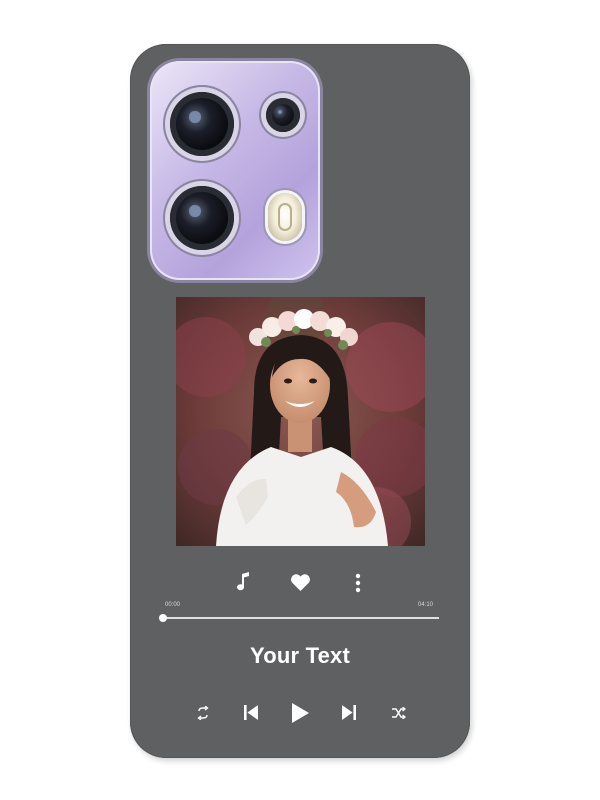 The image size is (600, 800). Describe the element at coordinates (349, 712) in the screenshot. I see `next-icon` at that location.